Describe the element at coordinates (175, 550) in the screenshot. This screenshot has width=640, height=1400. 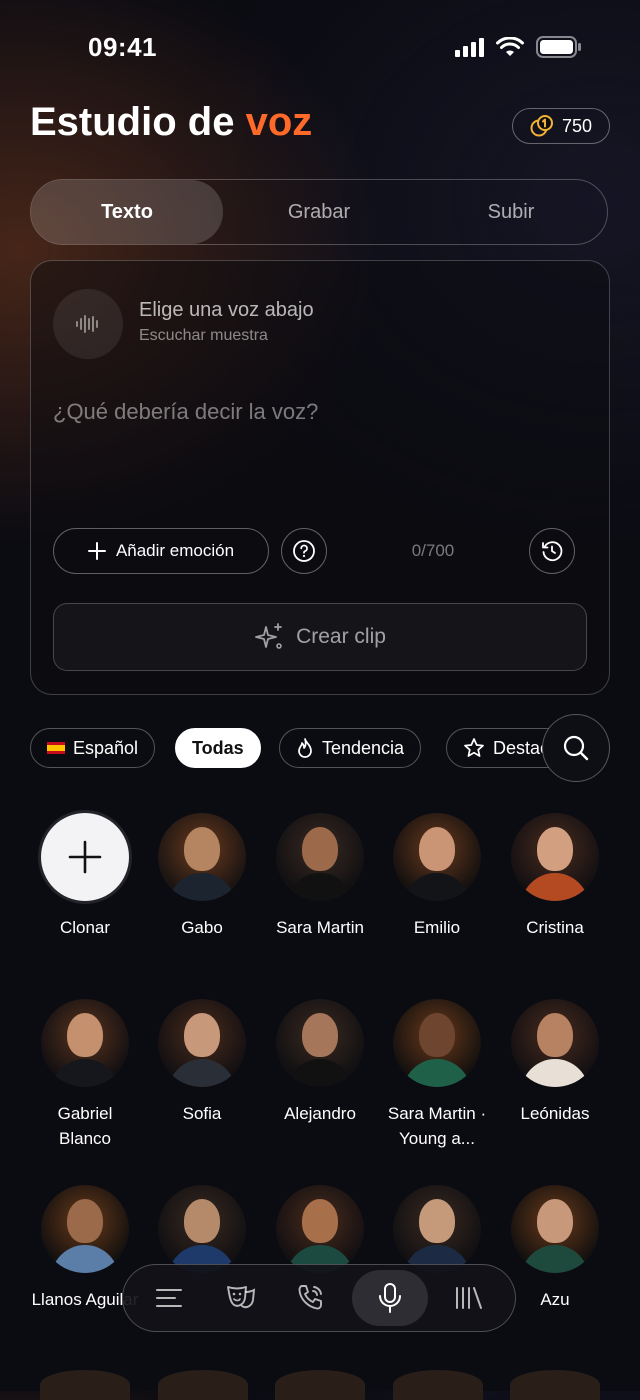
I see `add-emotion-label: Añadir emoción` at that location.